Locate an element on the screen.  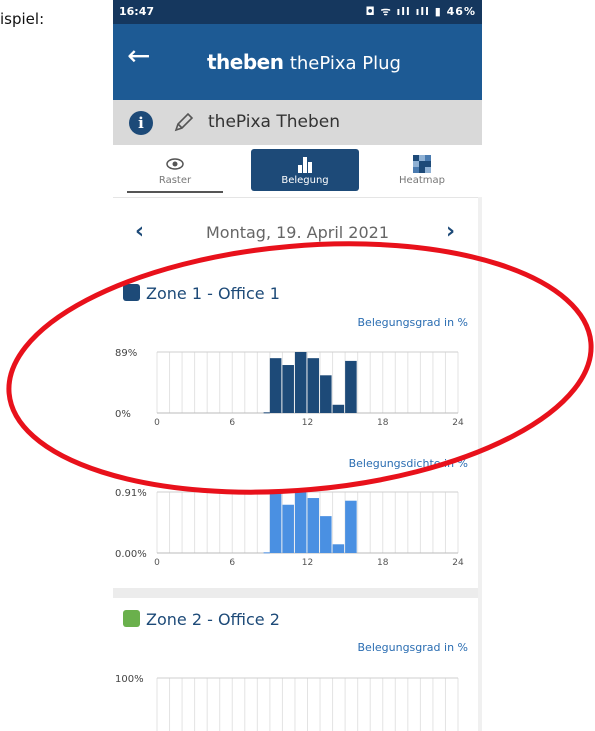
y-tick-label: 100% is located at coordinates (129, 679).